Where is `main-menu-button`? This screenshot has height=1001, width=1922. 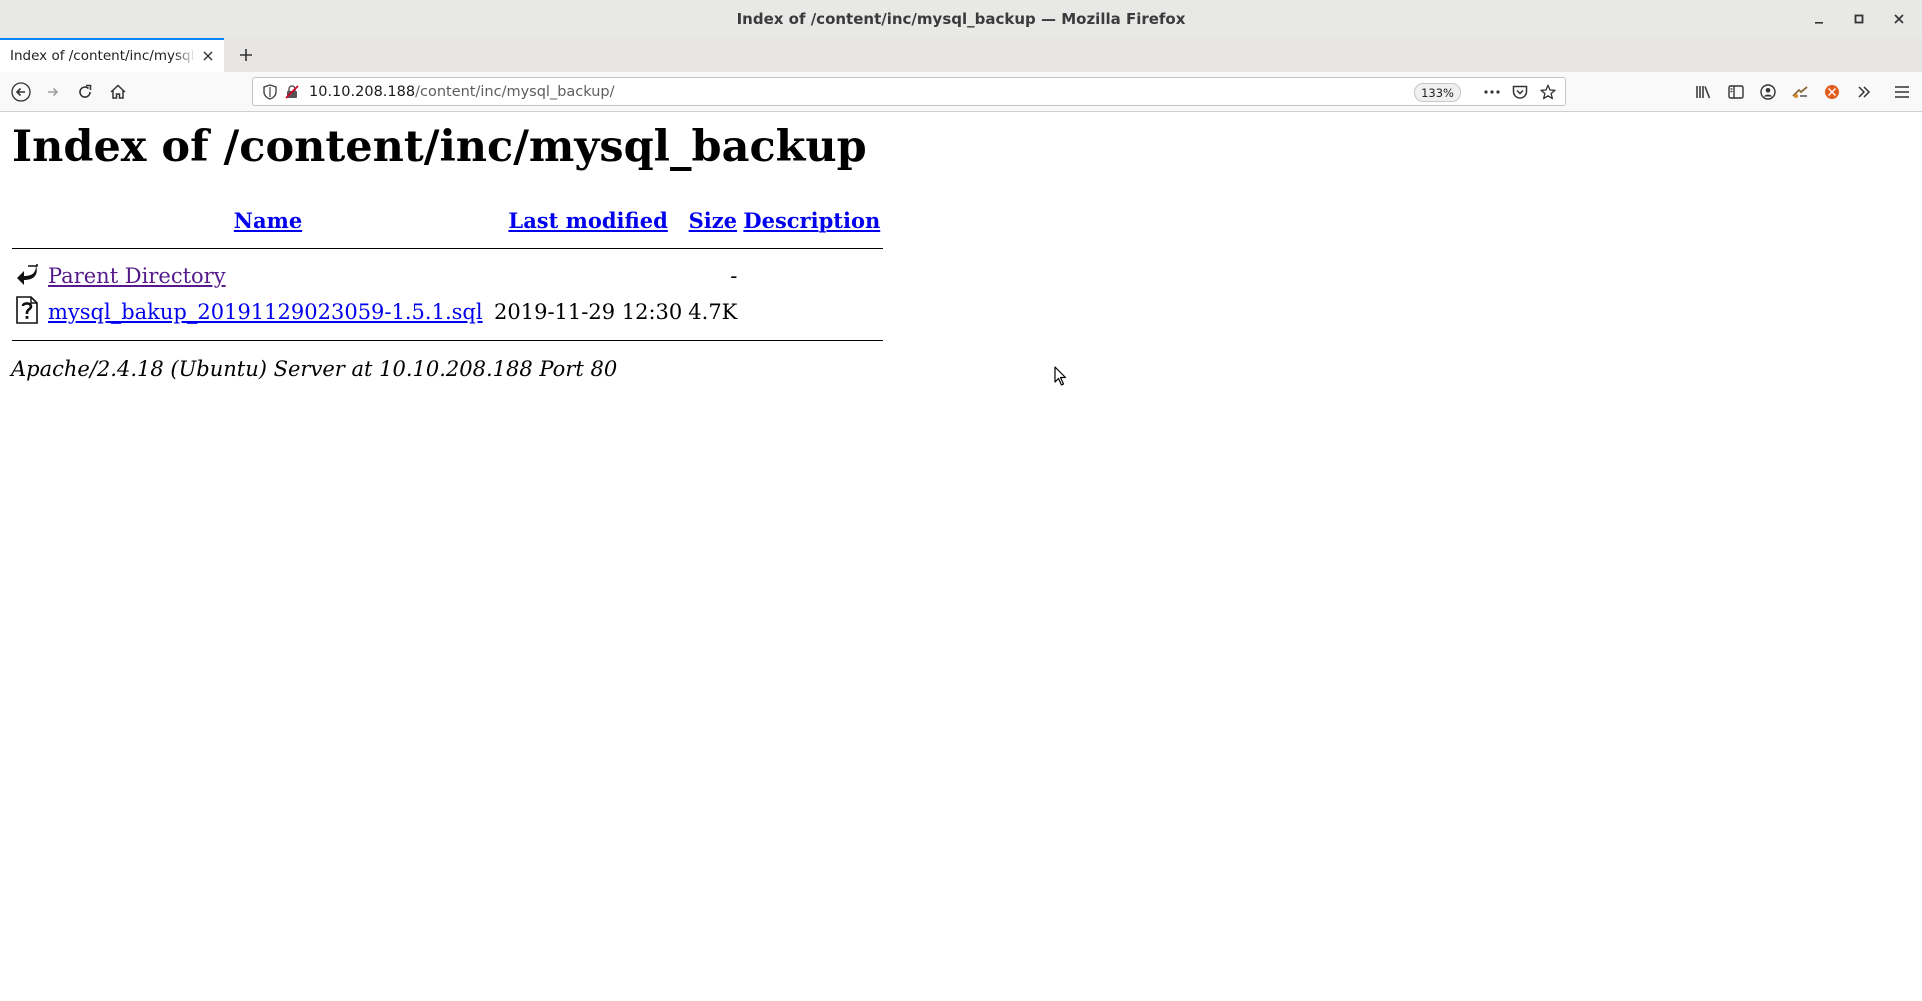
main-menu-button is located at coordinates (1902, 92).